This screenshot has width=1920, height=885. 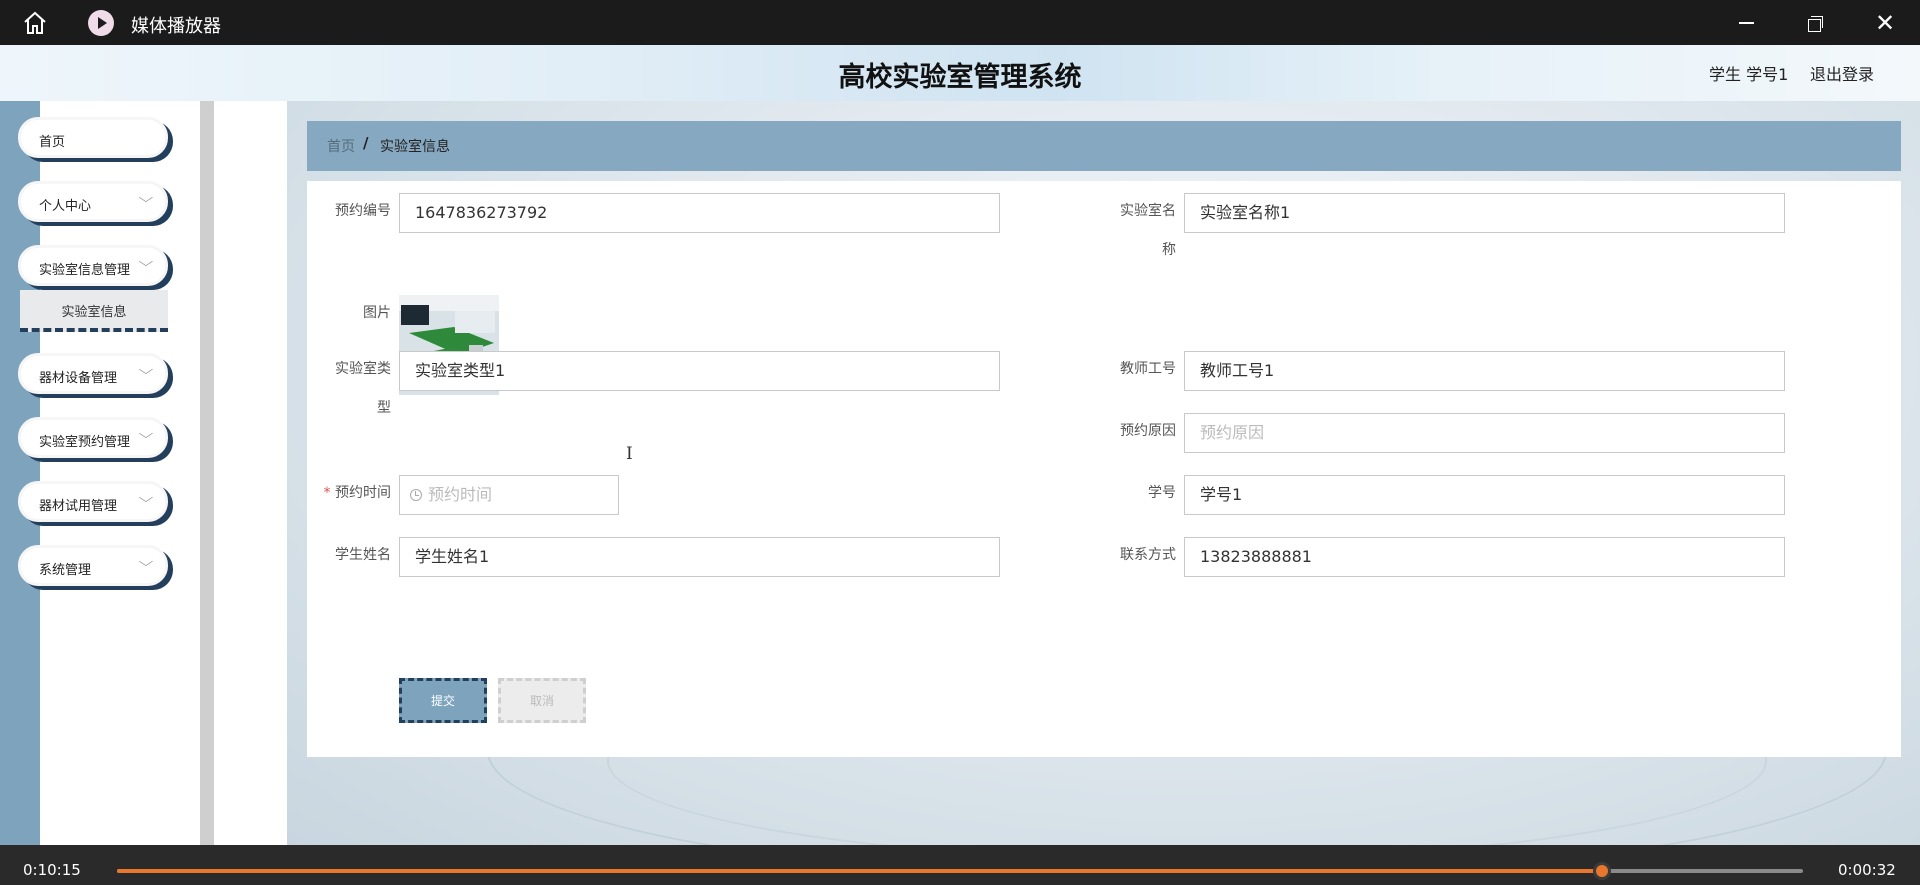 I want to click on submit-button: 提交, so click(x=443, y=700).